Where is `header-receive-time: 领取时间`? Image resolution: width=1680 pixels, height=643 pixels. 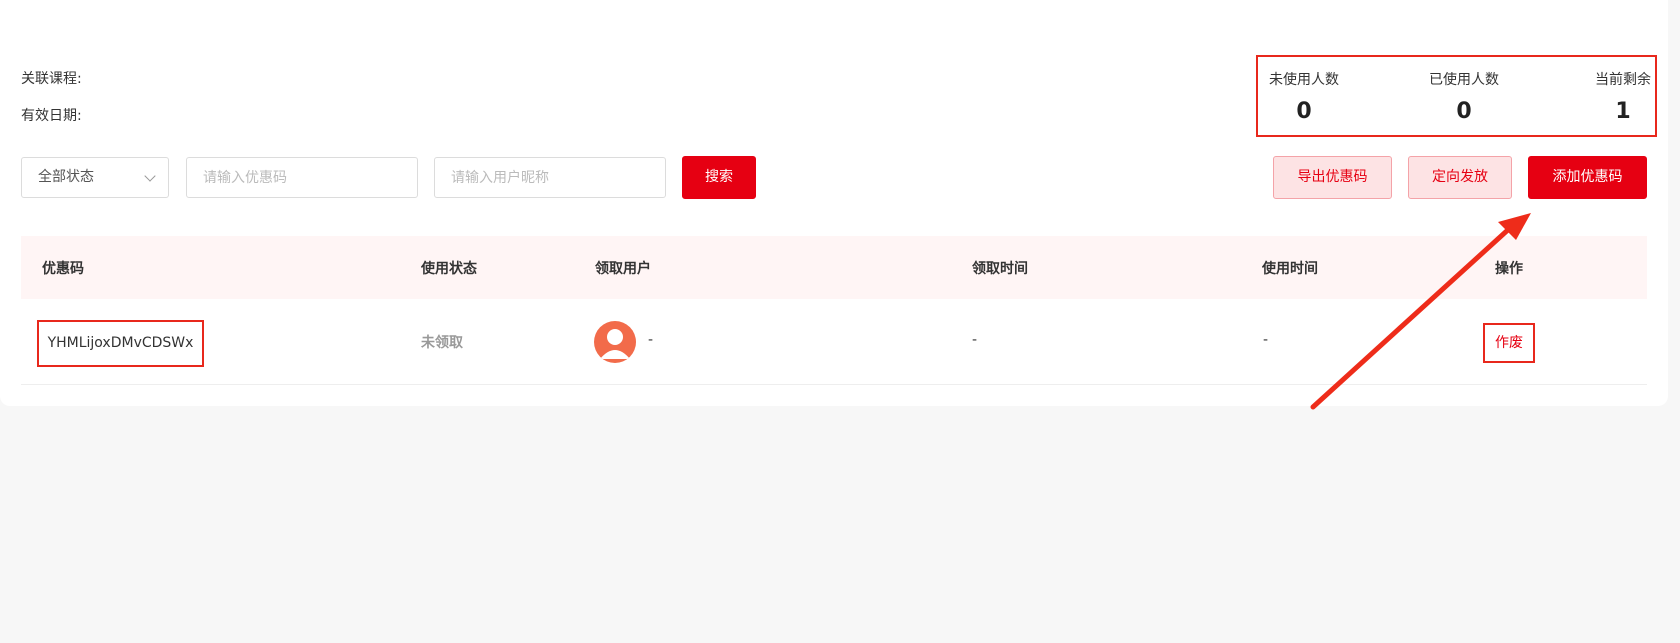 header-receive-time: 领取时间 is located at coordinates (1000, 269).